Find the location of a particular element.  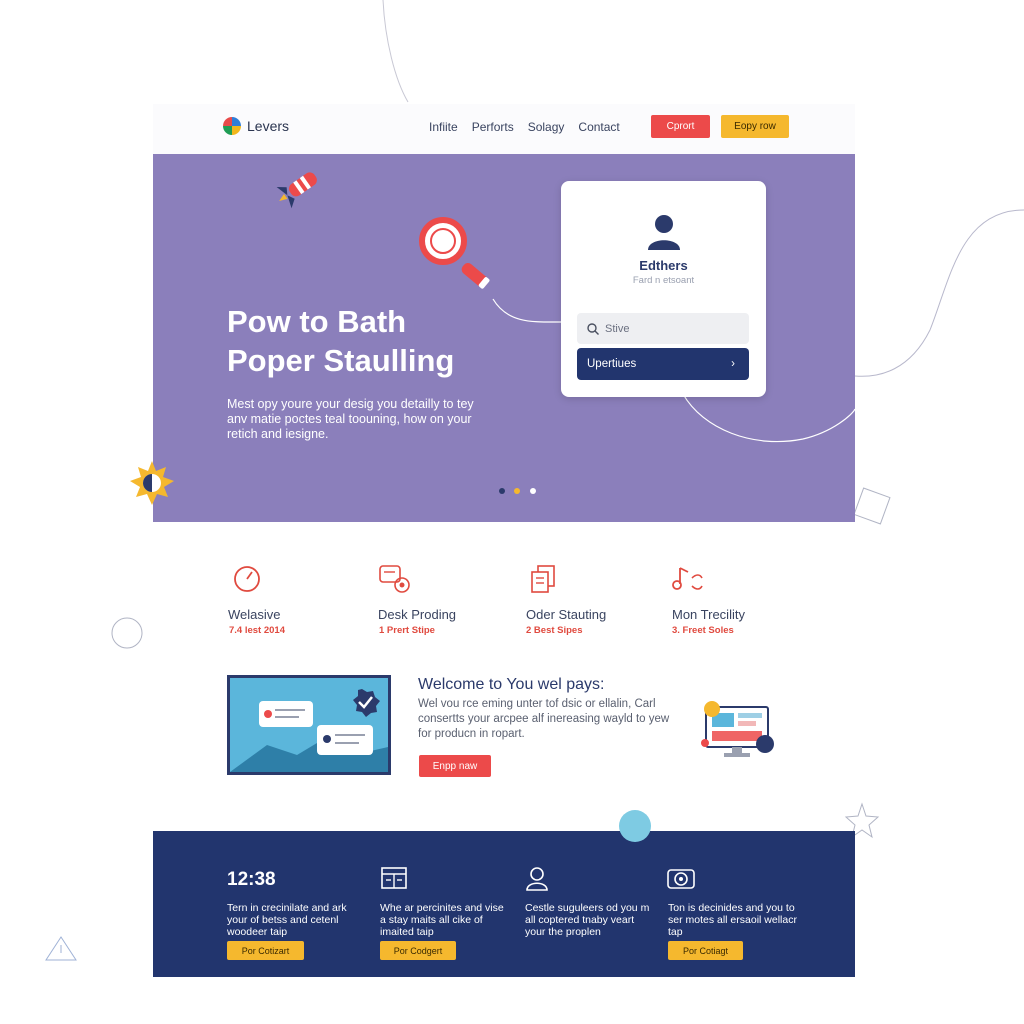

calendar-icon is located at coordinates (394, 878).